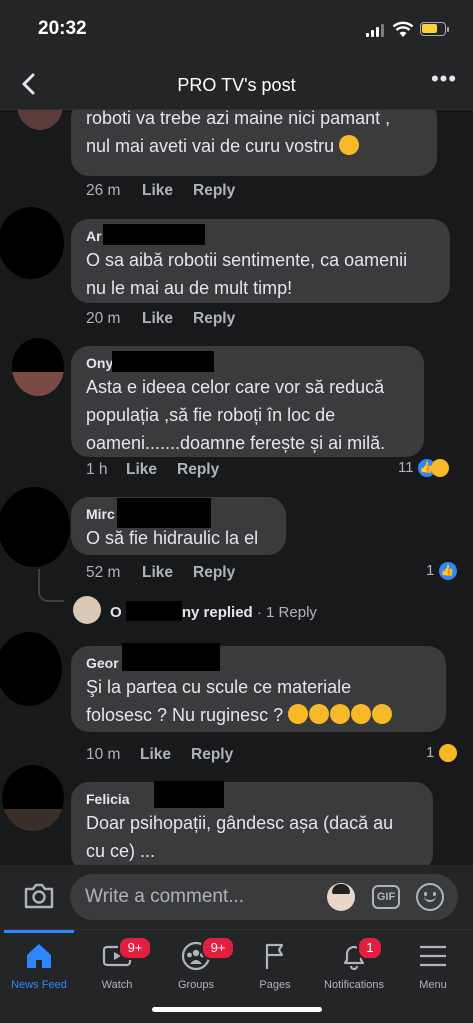  I want to click on tab-pages: Pages, so click(275, 965).